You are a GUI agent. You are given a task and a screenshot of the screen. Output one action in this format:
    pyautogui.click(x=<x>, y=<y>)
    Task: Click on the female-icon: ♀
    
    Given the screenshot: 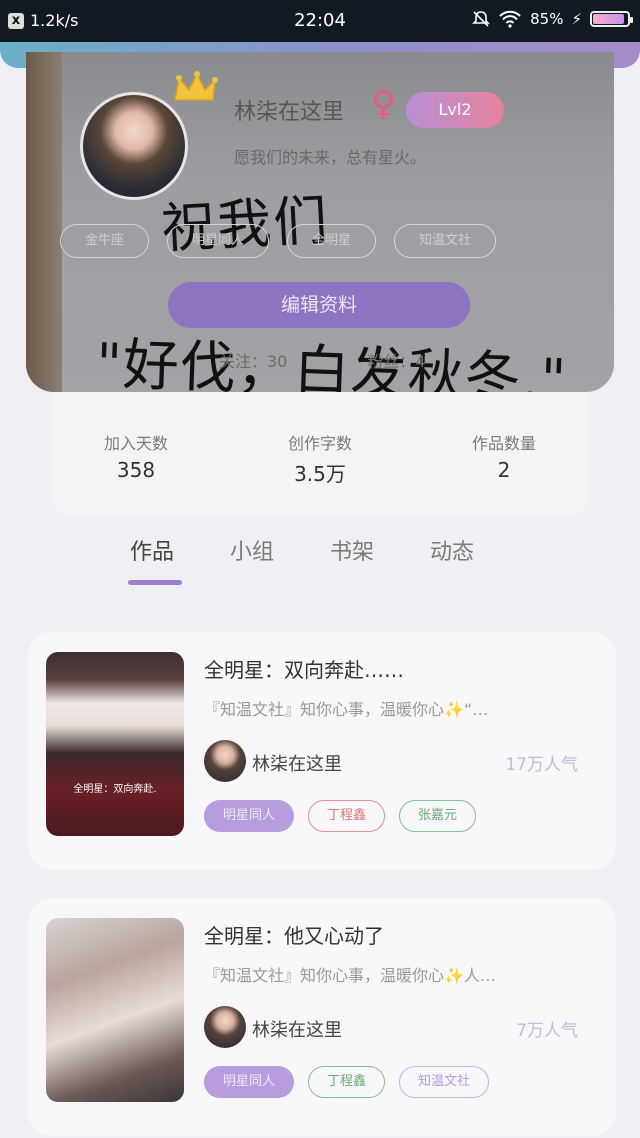 What is the action you would take?
    pyautogui.click(x=383, y=104)
    